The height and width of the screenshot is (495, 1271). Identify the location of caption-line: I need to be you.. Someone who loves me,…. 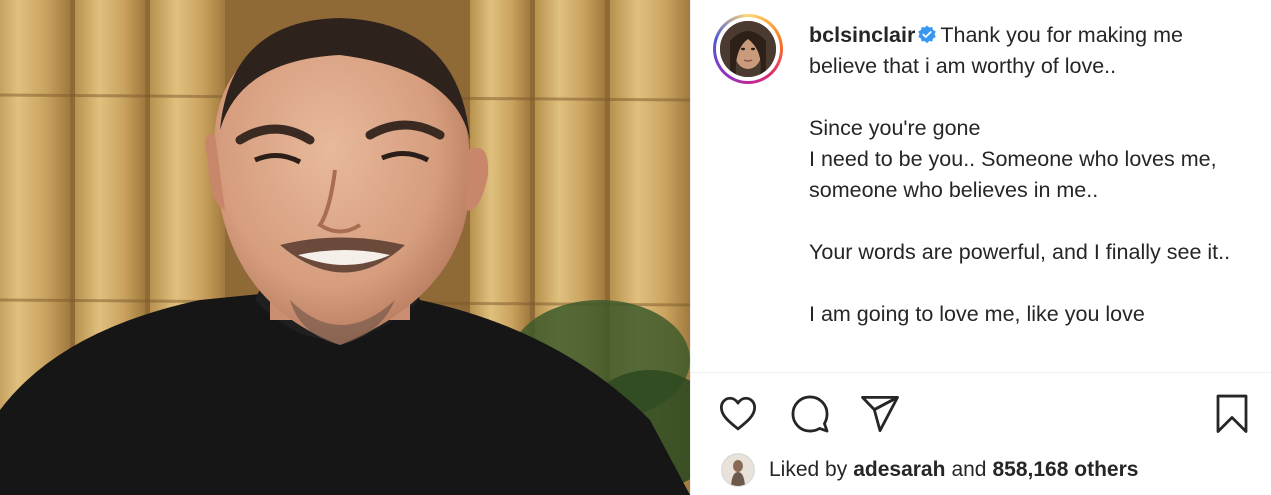
(1013, 174).